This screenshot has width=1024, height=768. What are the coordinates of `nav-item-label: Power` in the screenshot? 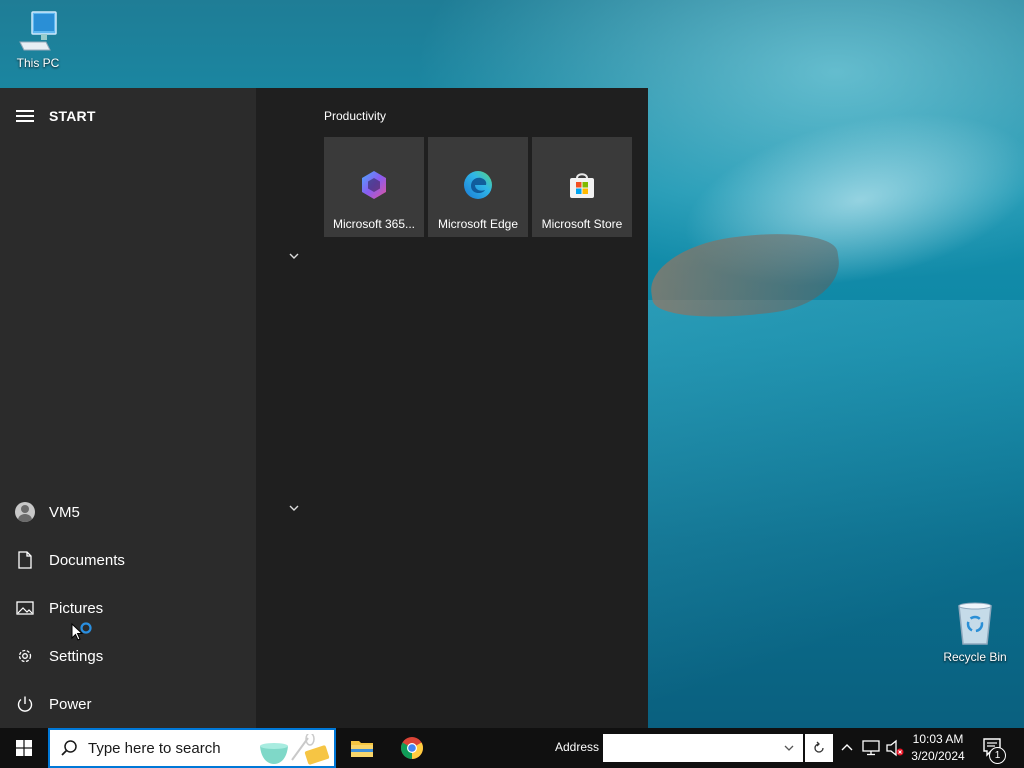 It's located at (70, 704).